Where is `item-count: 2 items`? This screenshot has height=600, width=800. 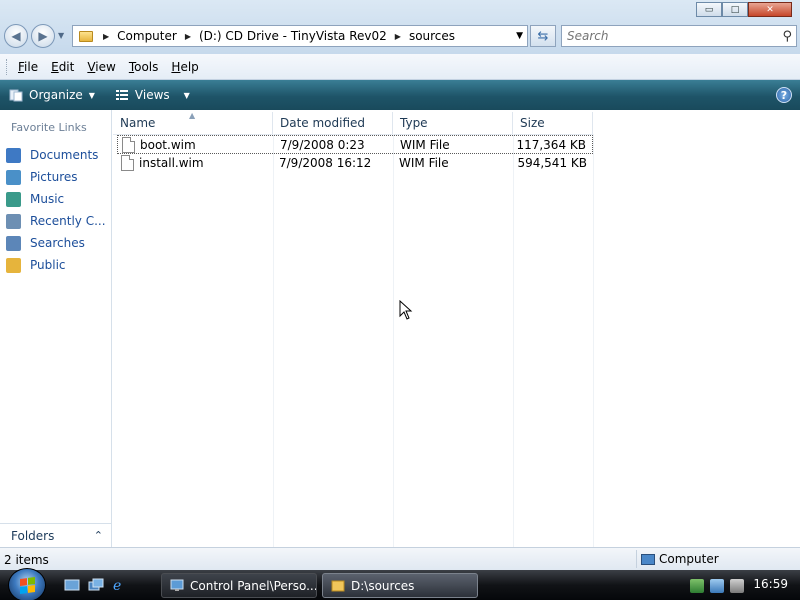 item-count: 2 items is located at coordinates (26, 560).